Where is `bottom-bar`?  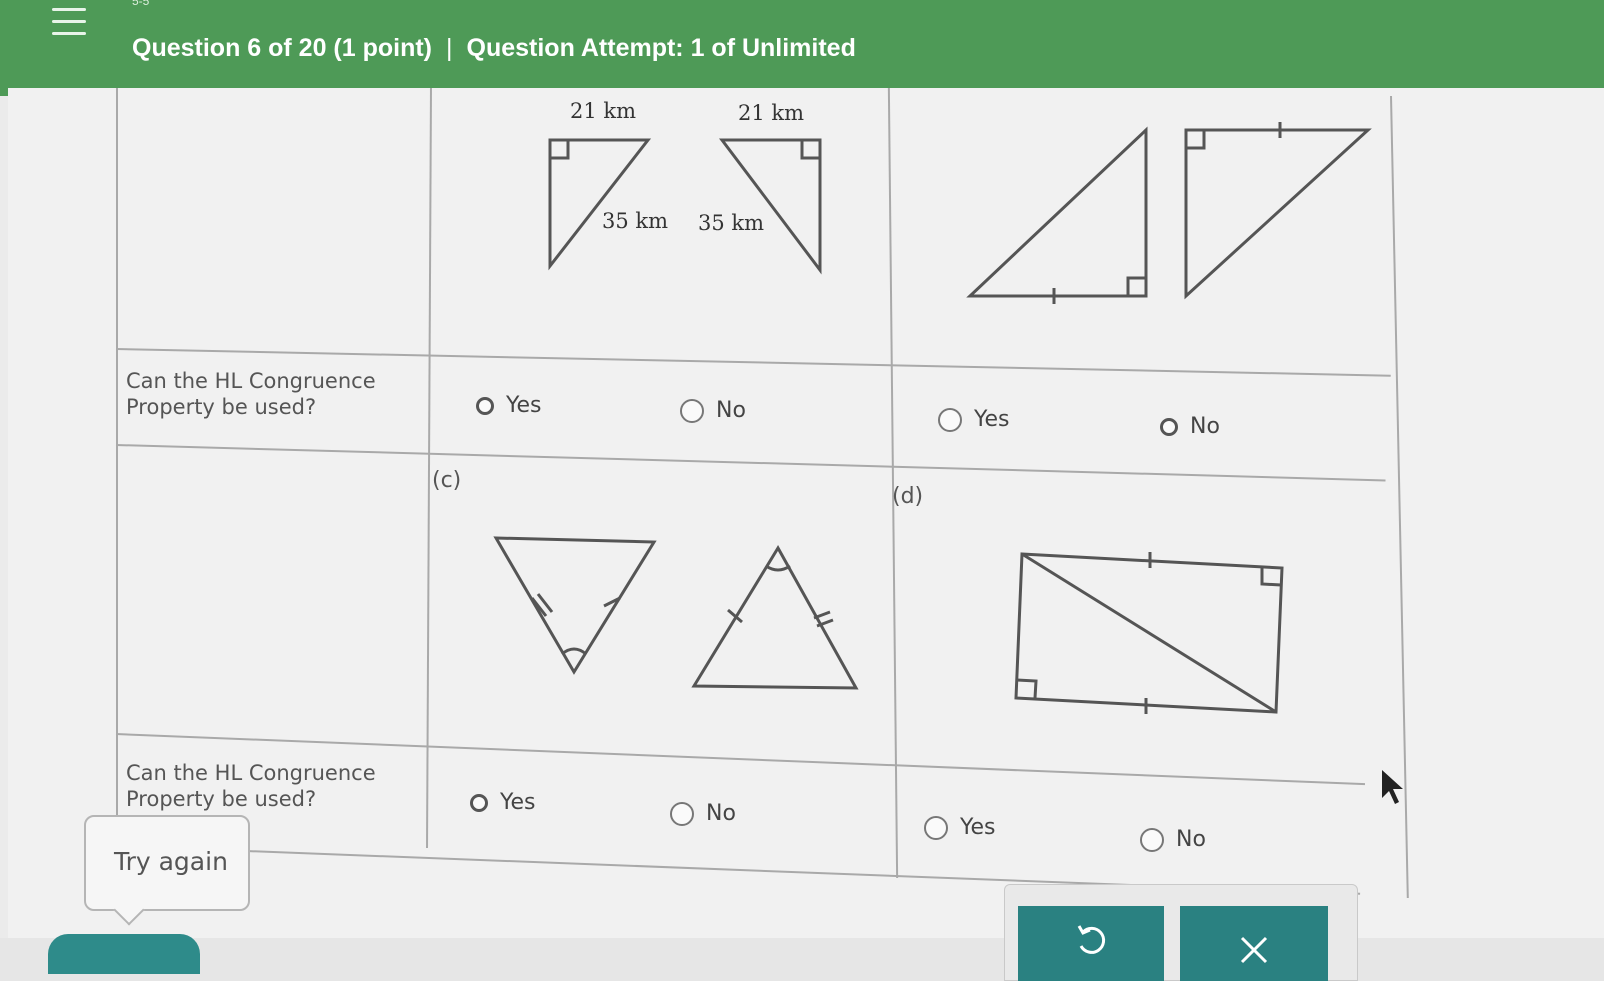 bottom-bar is located at coordinates (802, 959).